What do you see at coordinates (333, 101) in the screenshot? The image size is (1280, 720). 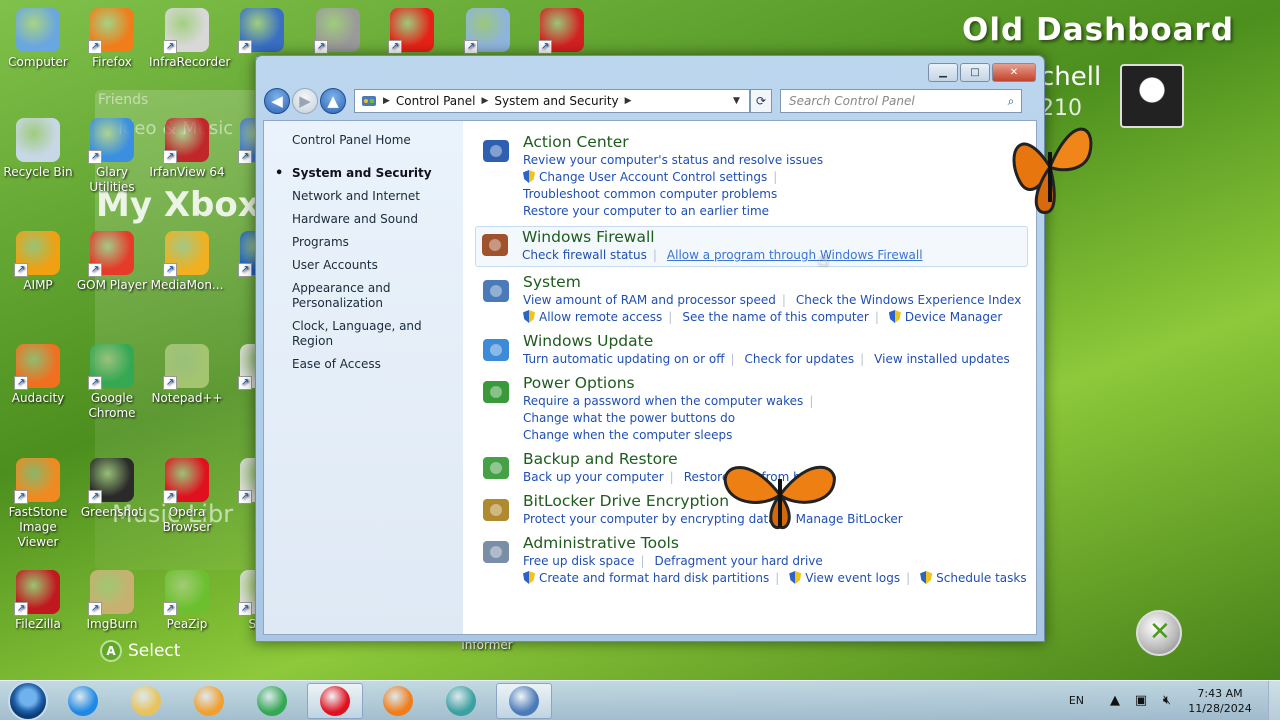 I see `up-button: ▲` at bounding box center [333, 101].